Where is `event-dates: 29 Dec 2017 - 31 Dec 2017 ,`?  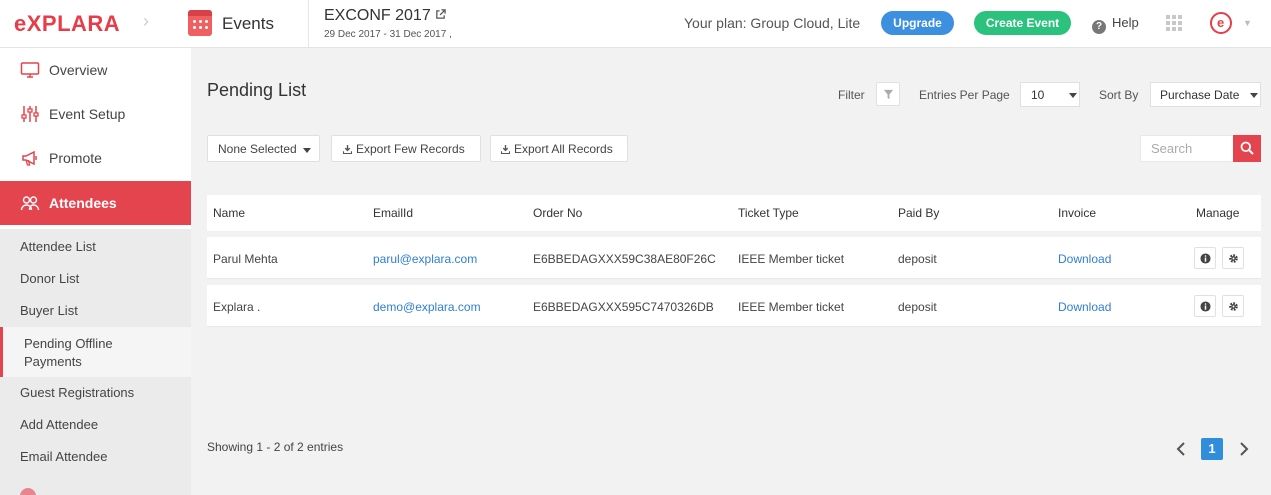
event-dates: 29 Dec 2017 - 31 Dec 2017 , is located at coordinates (388, 34).